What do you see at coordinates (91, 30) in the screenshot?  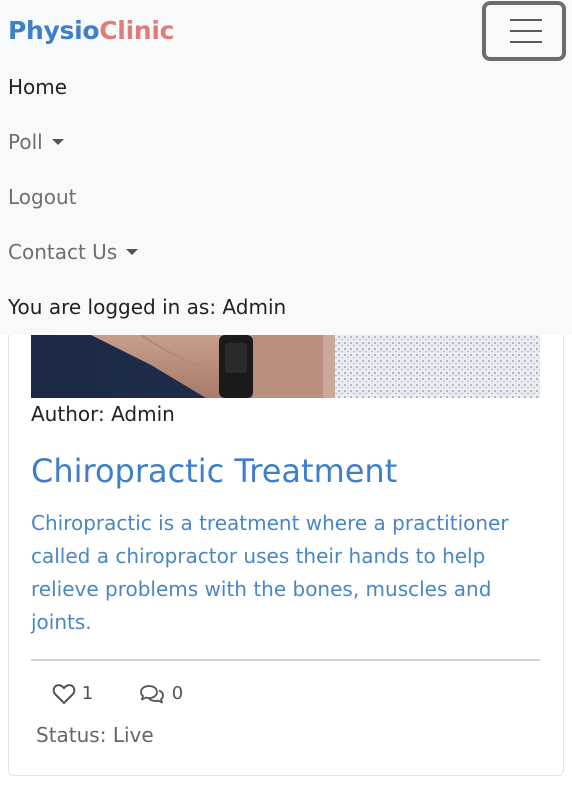 I see `brand-logo: PhysioClinic` at bounding box center [91, 30].